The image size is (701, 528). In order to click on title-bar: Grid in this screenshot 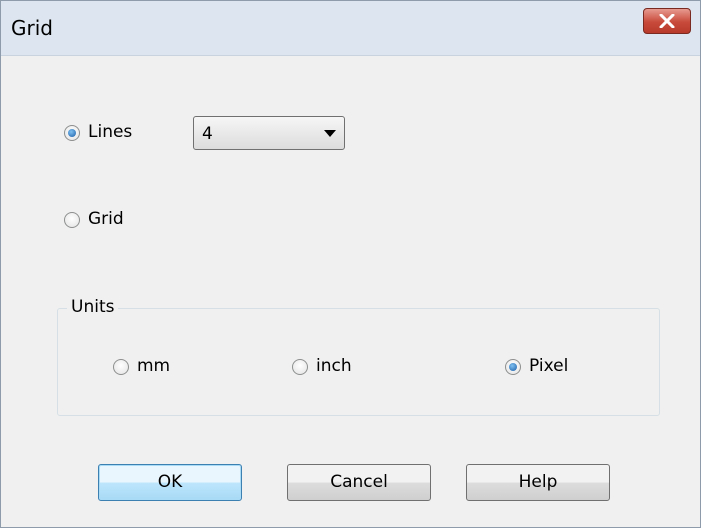, I will do `click(350, 28)`.